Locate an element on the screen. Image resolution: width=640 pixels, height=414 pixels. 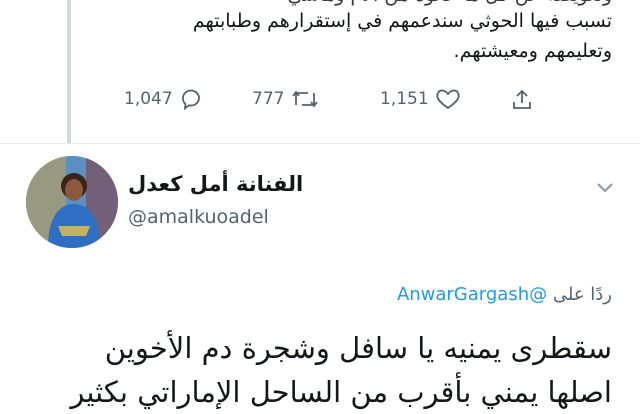
mention-link: @AnwarGargash is located at coordinates (472, 294).